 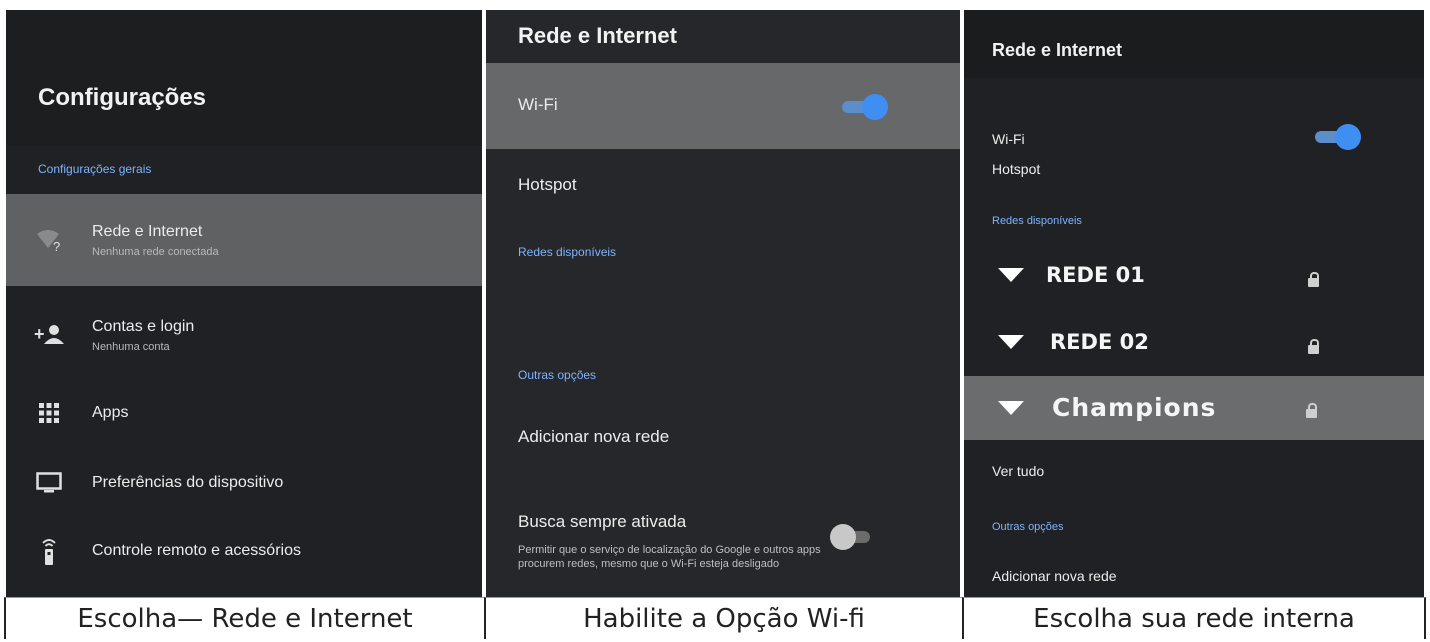 What do you see at coordinates (49, 240) in the screenshot?
I see `wifi-question-icon: ?` at bounding box center [49, 240].